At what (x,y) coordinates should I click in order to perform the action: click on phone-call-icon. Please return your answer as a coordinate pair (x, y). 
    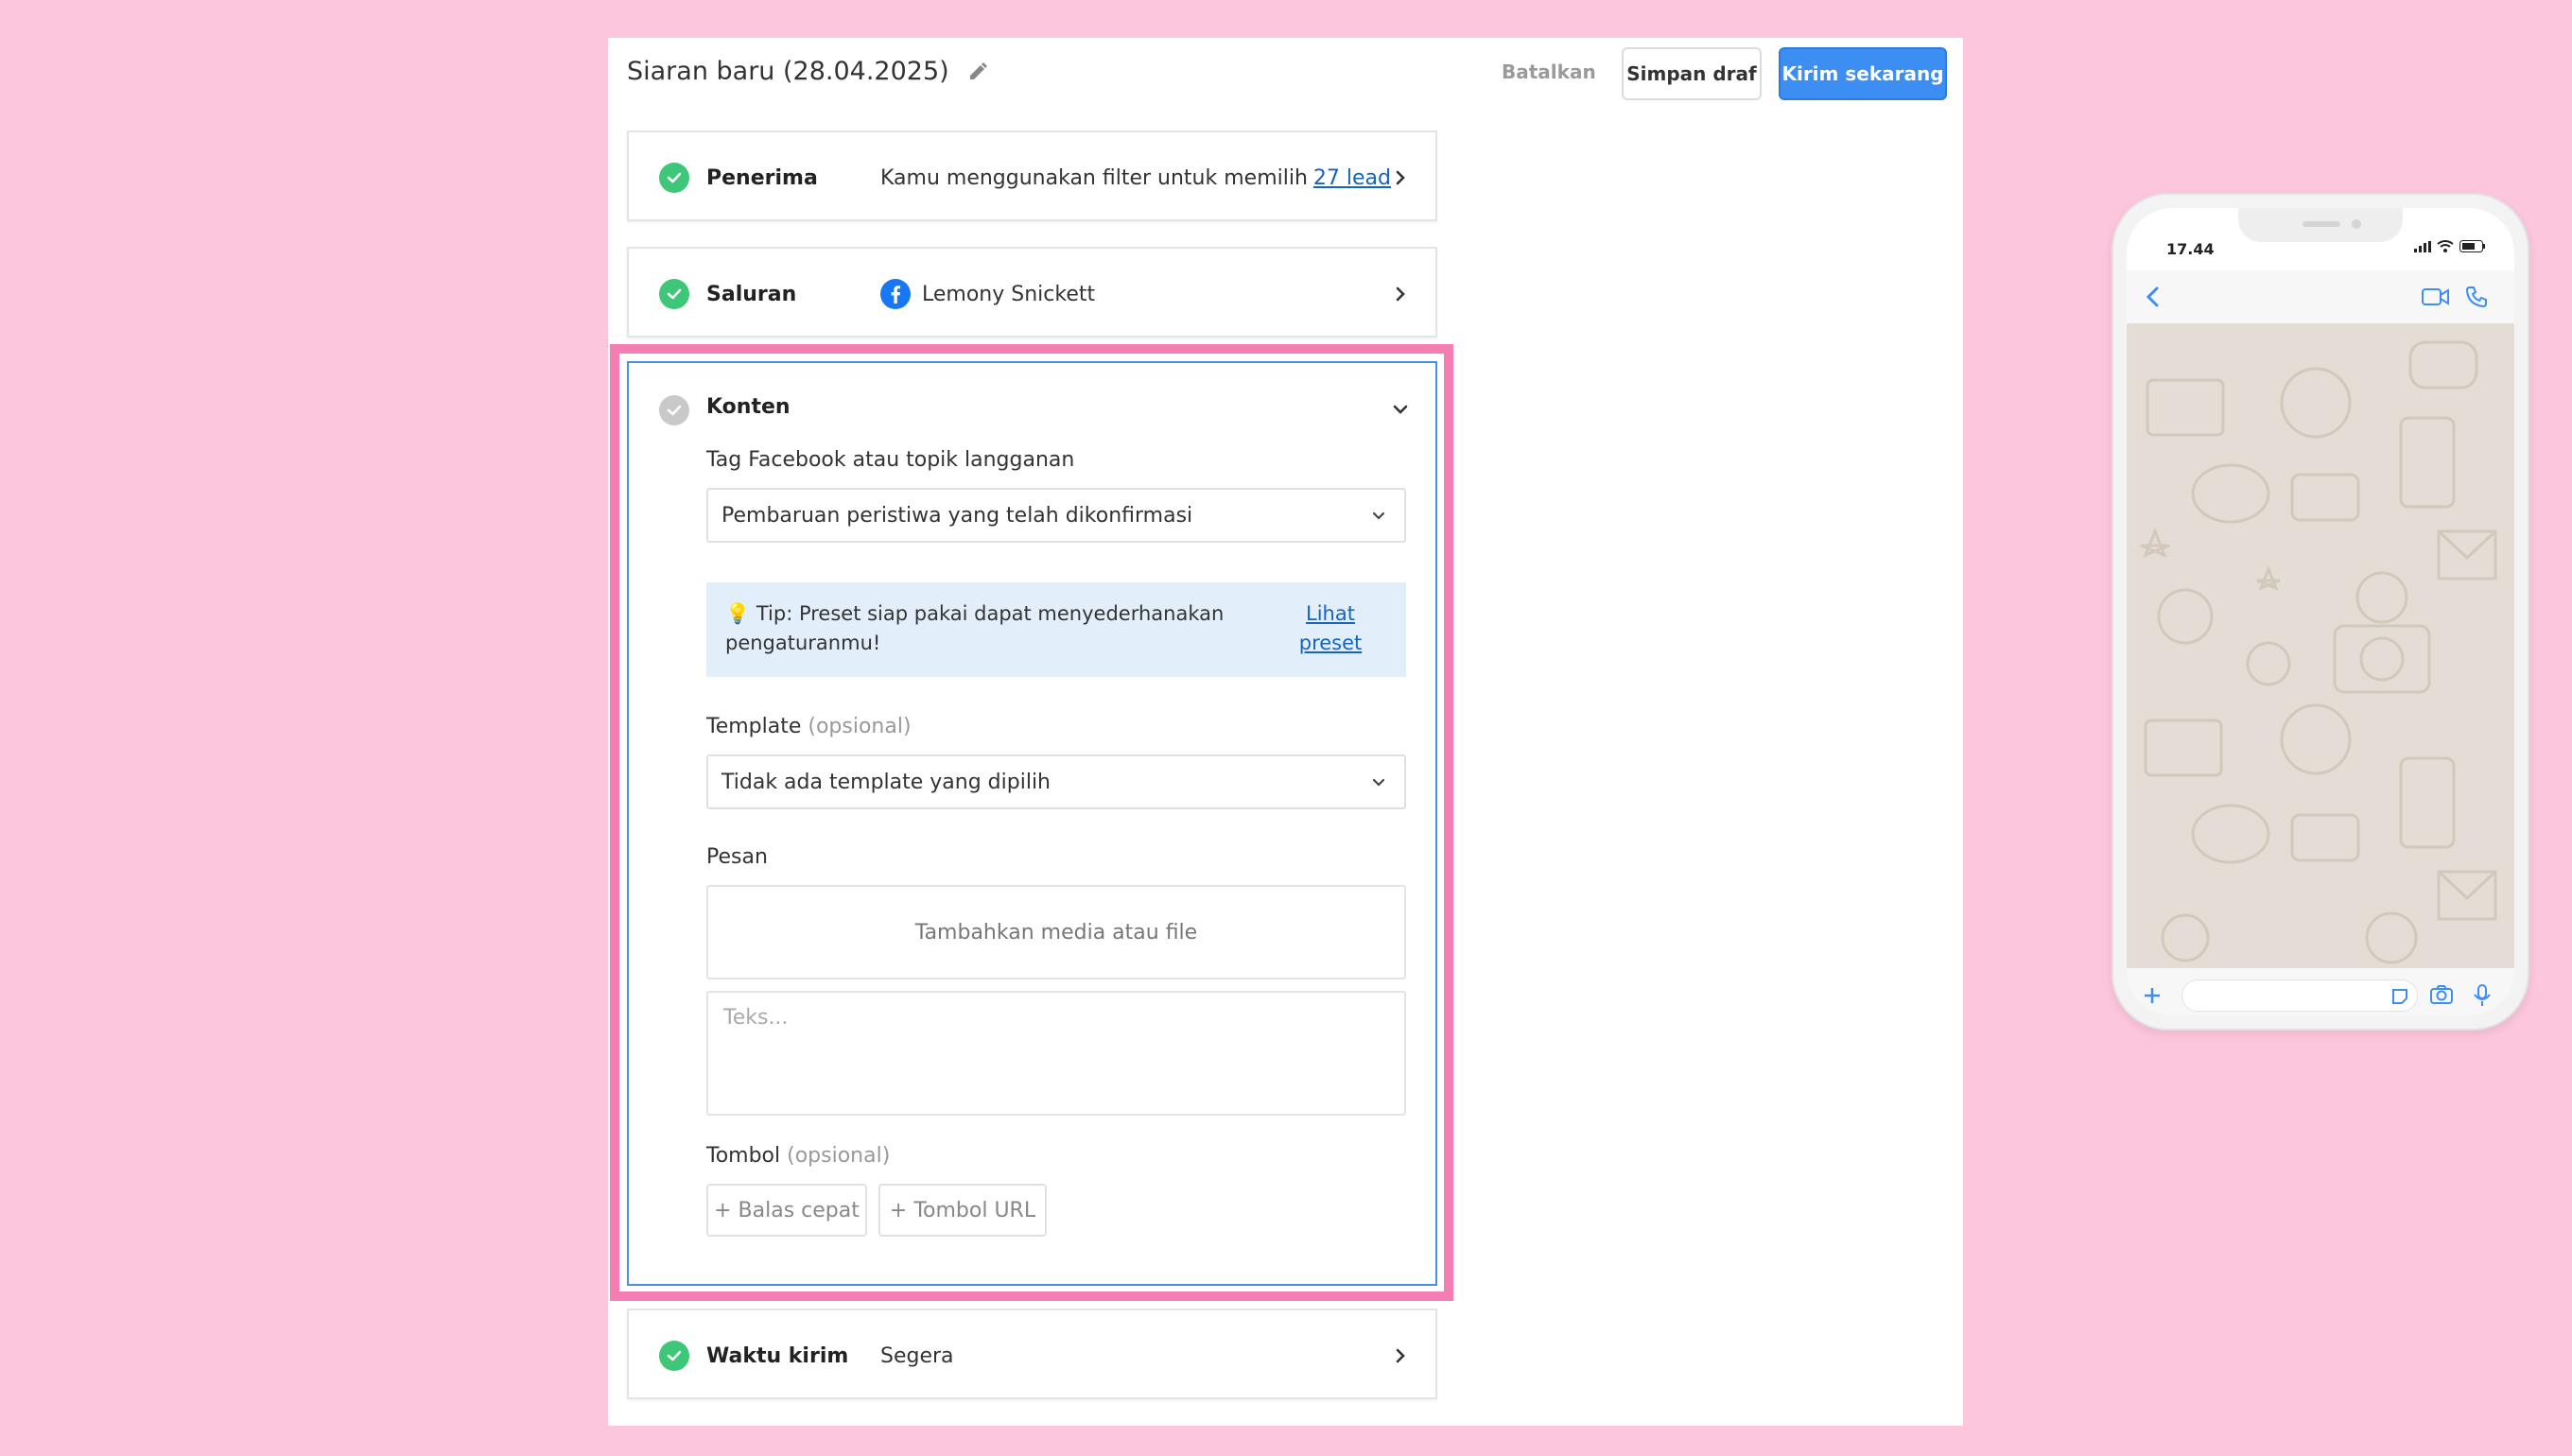
    Looking at the image, I should click on (2476, 297).